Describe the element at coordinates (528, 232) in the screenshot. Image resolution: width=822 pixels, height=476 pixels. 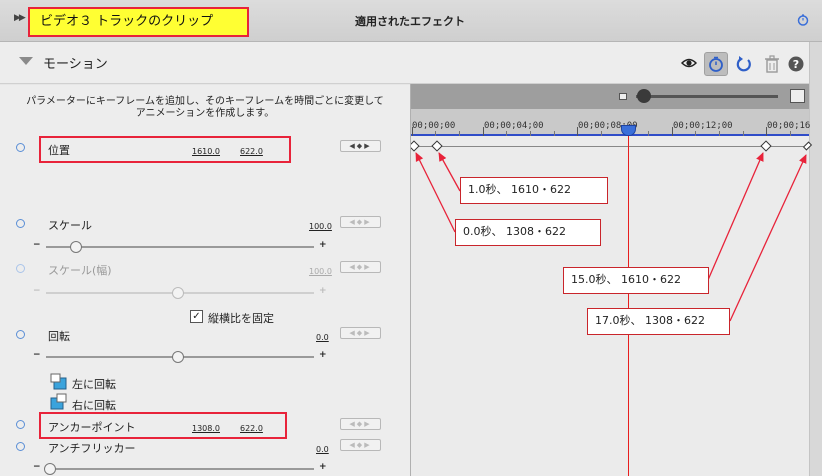
I see `callout-keyframe-0s: 0.0秒、 1308・622` at that location.